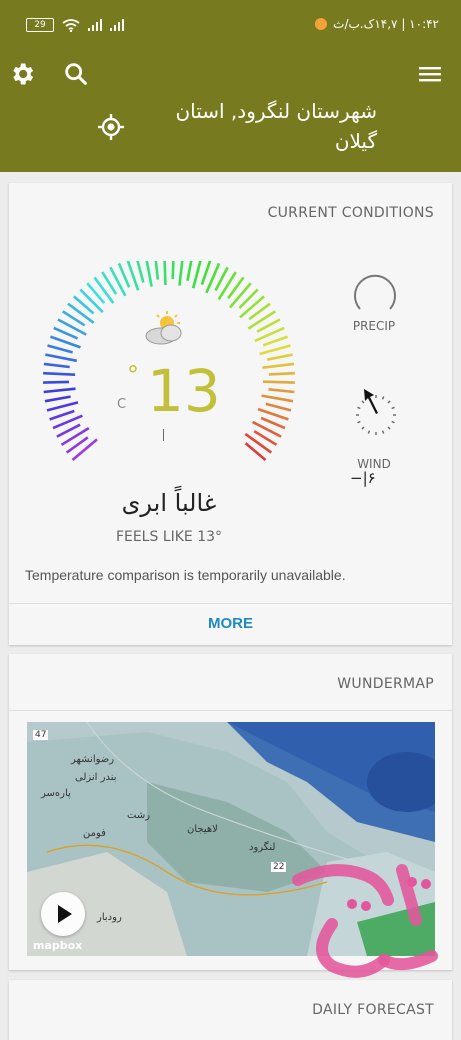 The height and width of the screenshot is (1040, 461). I want to click on mapbox-logo: mapbox, so click(58, 945).